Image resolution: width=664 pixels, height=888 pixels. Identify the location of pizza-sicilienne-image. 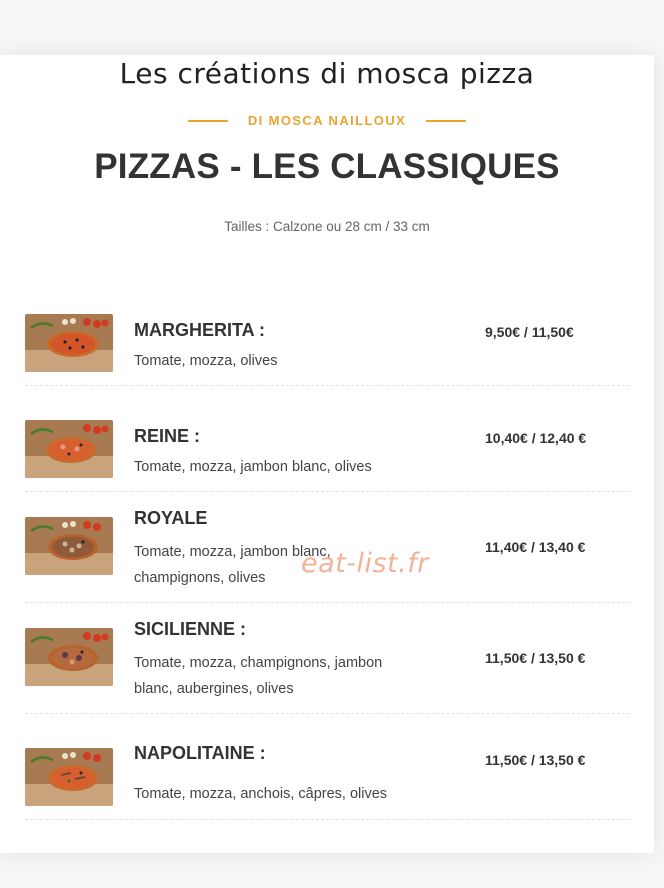
(69, 657).